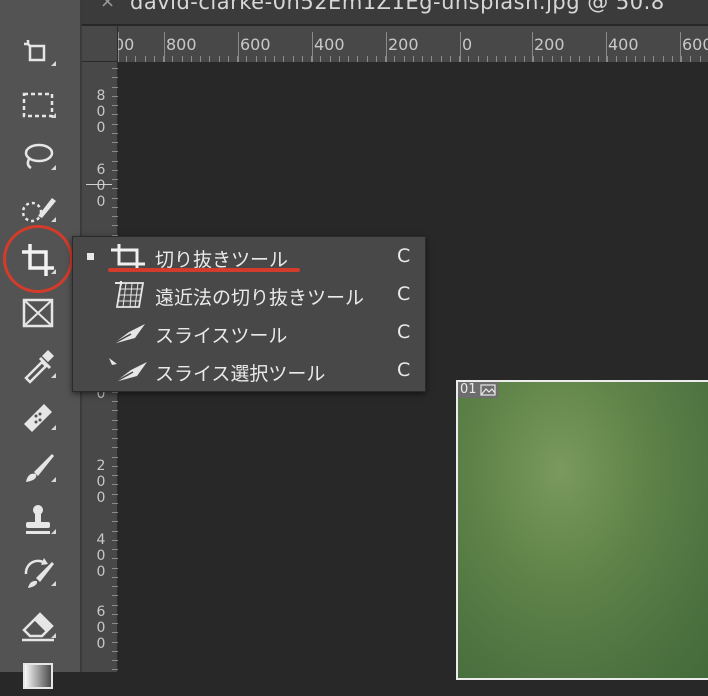 This screenshot has width=708, height=696. Describe the element at coordinates (478, 390) in the screenshot. I see `slice-badge: 01` at that location.